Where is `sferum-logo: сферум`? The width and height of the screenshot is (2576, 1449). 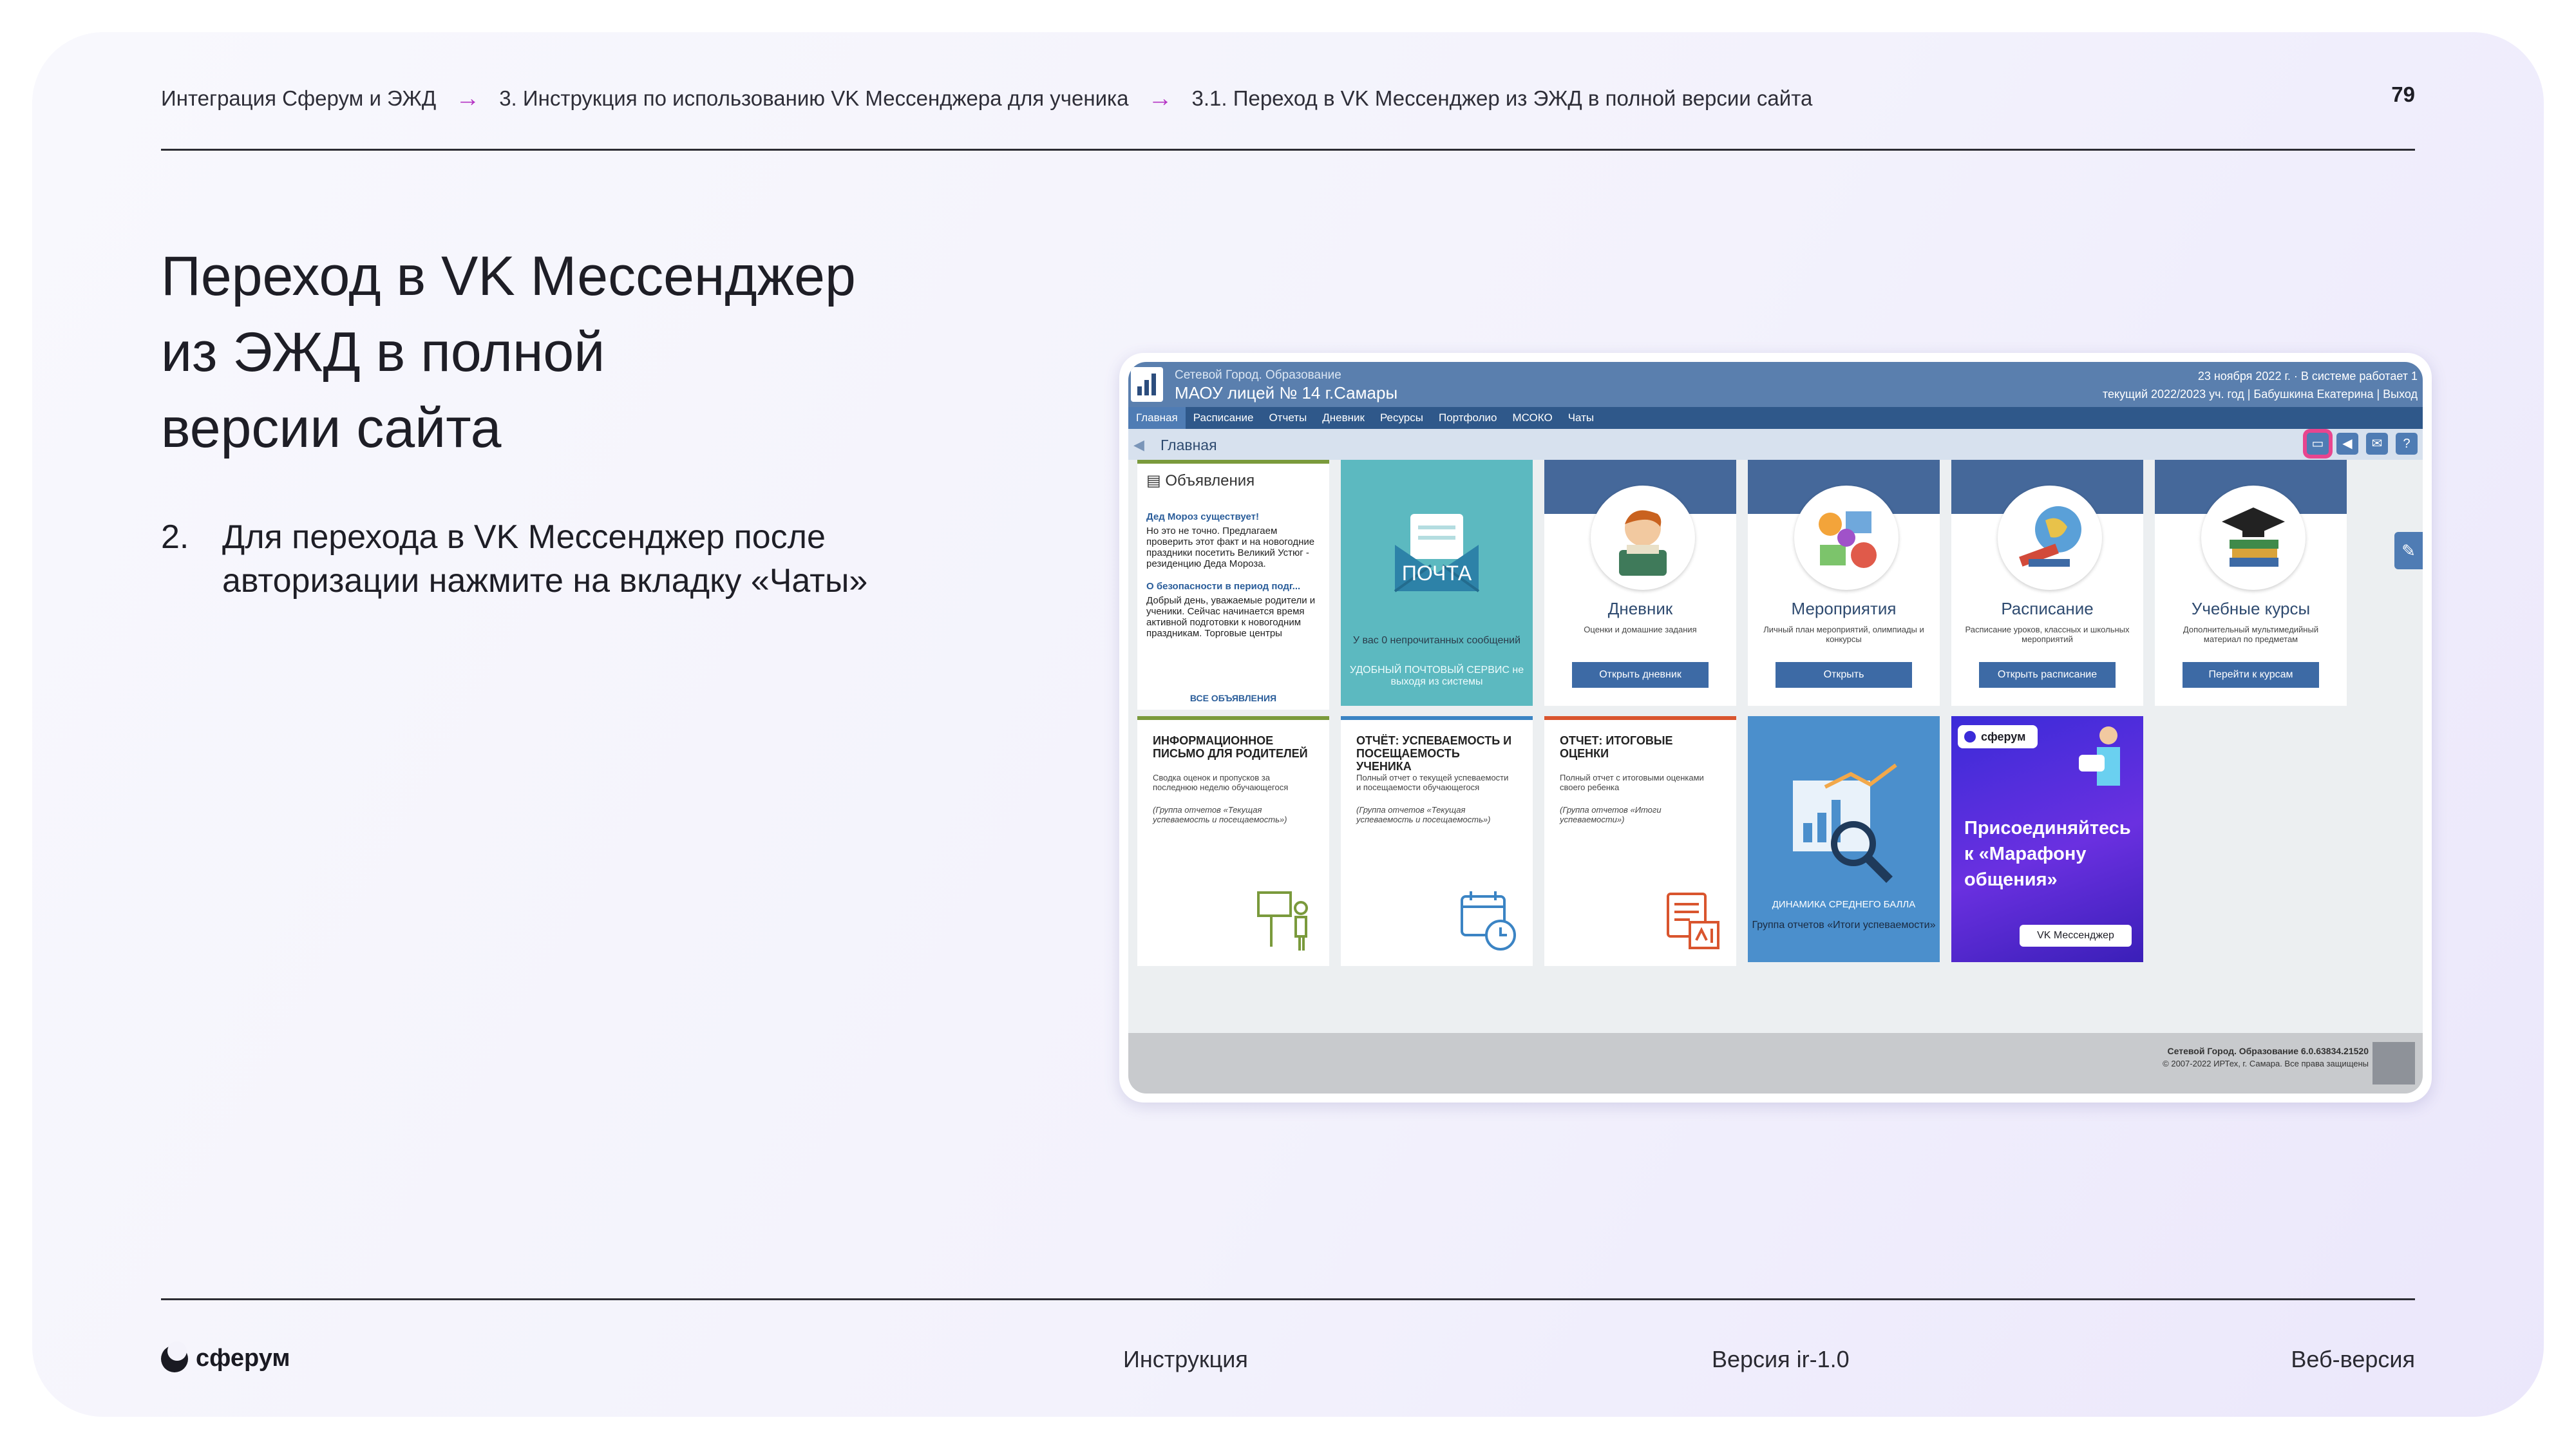
sferum-logo: сферум is located at coordinates (225, 1356).